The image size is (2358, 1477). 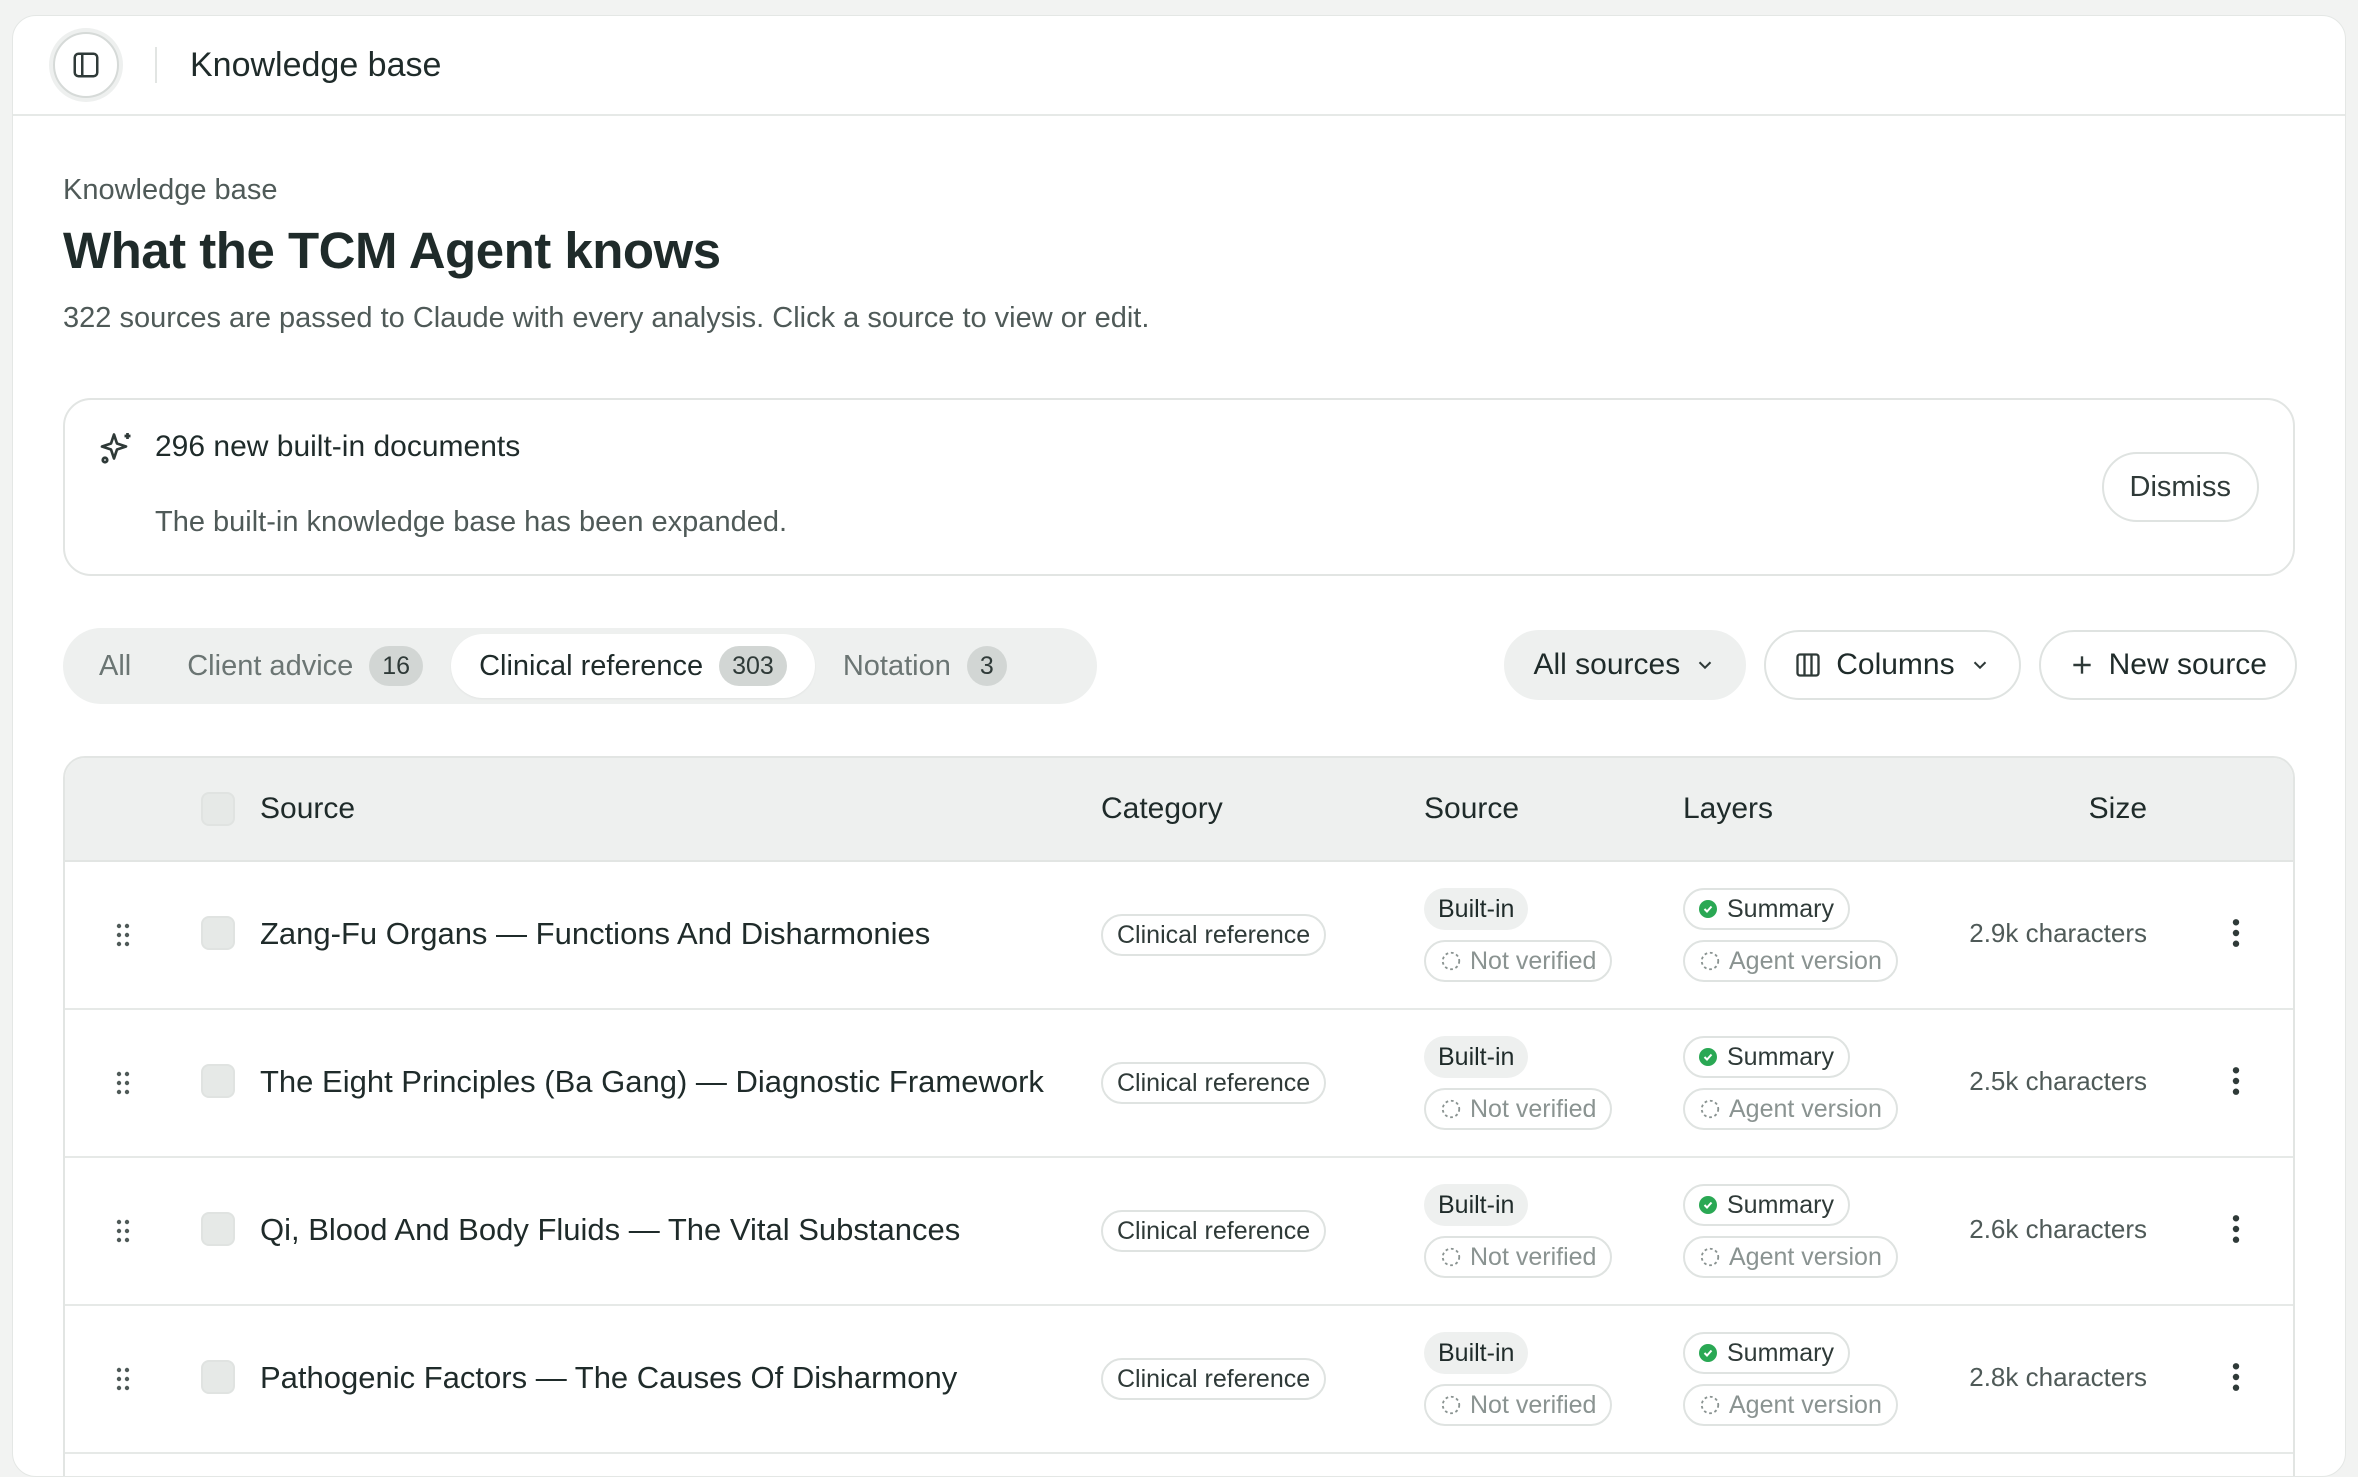 I want to click on columns-label: Columns, so click(x=1895, y=664).